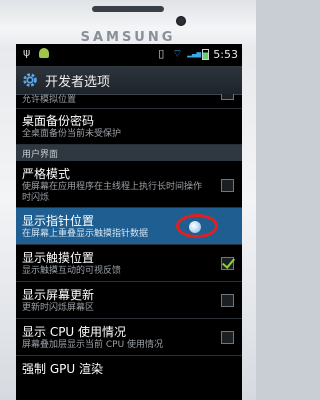 The width and height of the screenshot is (320, 400). What do you see at coordinates (27, 52) in the screenshot?
I see `usb-icon` at bounding box center [27, 52].